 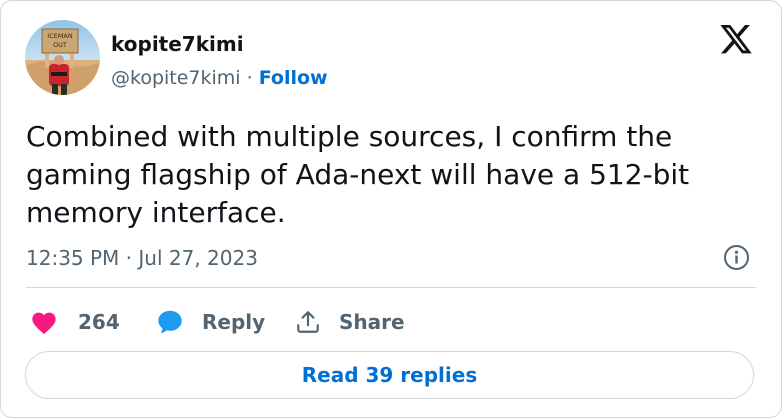 What do you see at coordinates (75, 322) in the screenshot?
I see `like-button: 264` at bounding box center [75, 322].